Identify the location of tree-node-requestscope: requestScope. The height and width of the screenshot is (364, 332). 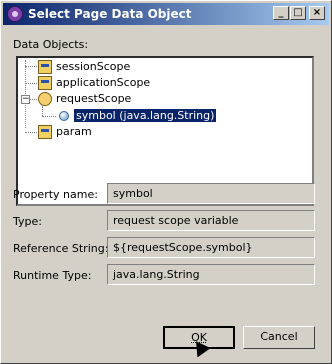
(84, 99).